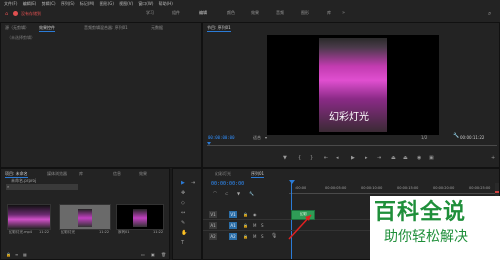 This screenshot has height=260, width=500. What do you see at coordinates (266, 137) in the screenshot?
I see `chevron-down-icon: ▾` at bounding box center [266, 137].